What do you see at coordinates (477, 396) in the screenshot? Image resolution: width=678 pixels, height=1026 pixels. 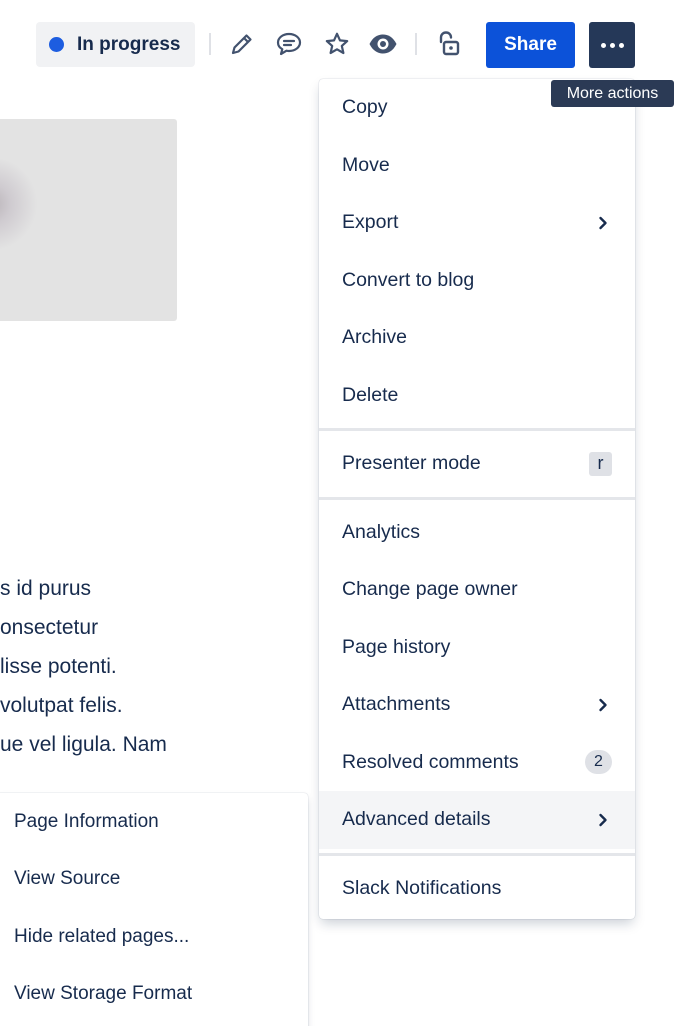 I see `menu-item-delete: Delete` at bounding box center [477, 396].